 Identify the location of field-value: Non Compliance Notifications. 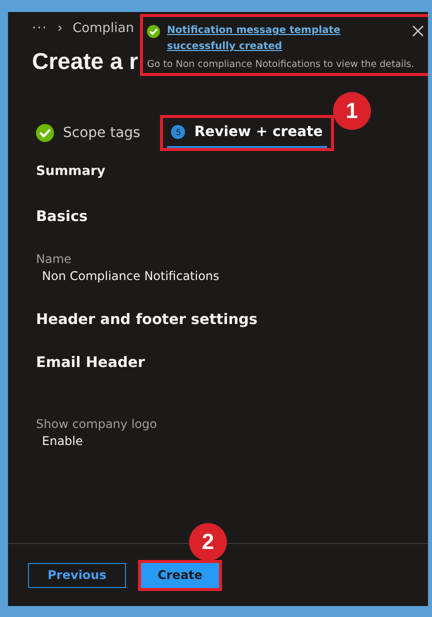
(130, 276).